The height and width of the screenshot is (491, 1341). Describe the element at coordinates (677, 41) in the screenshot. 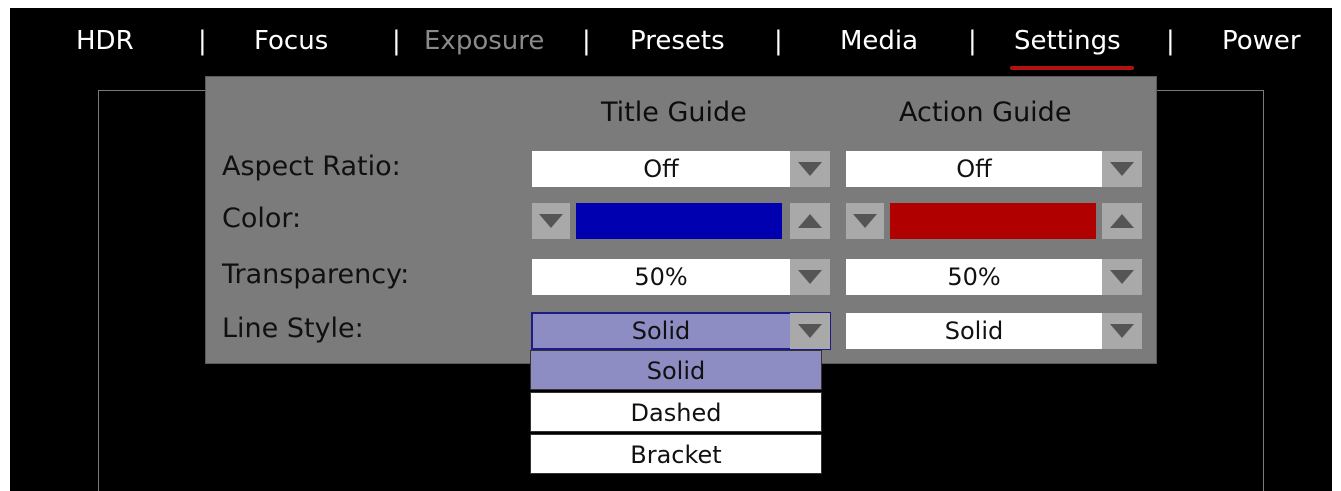

I see `tab-presets: Presets` at that location.